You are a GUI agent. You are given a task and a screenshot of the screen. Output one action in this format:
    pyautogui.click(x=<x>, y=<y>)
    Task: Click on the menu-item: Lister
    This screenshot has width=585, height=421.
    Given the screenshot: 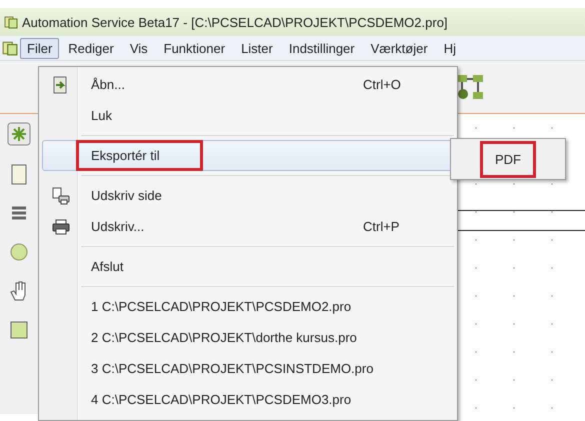 What is the action you would take?
    pyautogui.click(x=257, y=48)
    